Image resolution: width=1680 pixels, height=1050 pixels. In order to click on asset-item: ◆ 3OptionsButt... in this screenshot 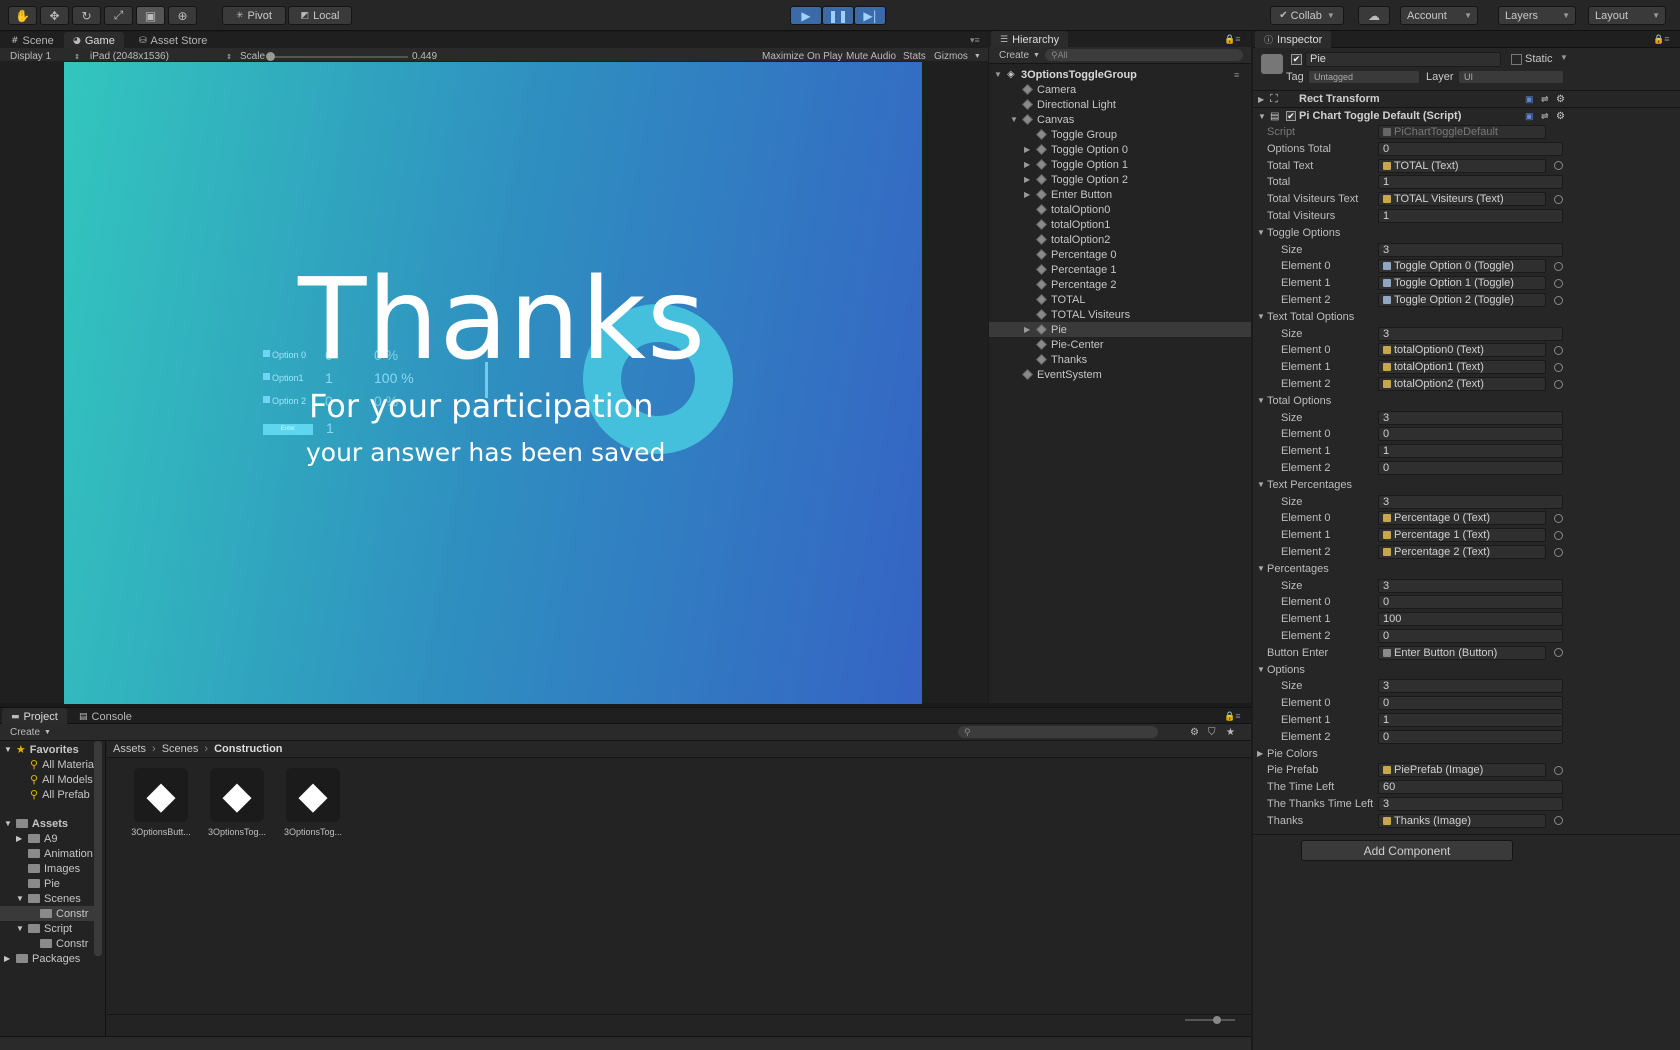, I will do `click(161, 802)`.